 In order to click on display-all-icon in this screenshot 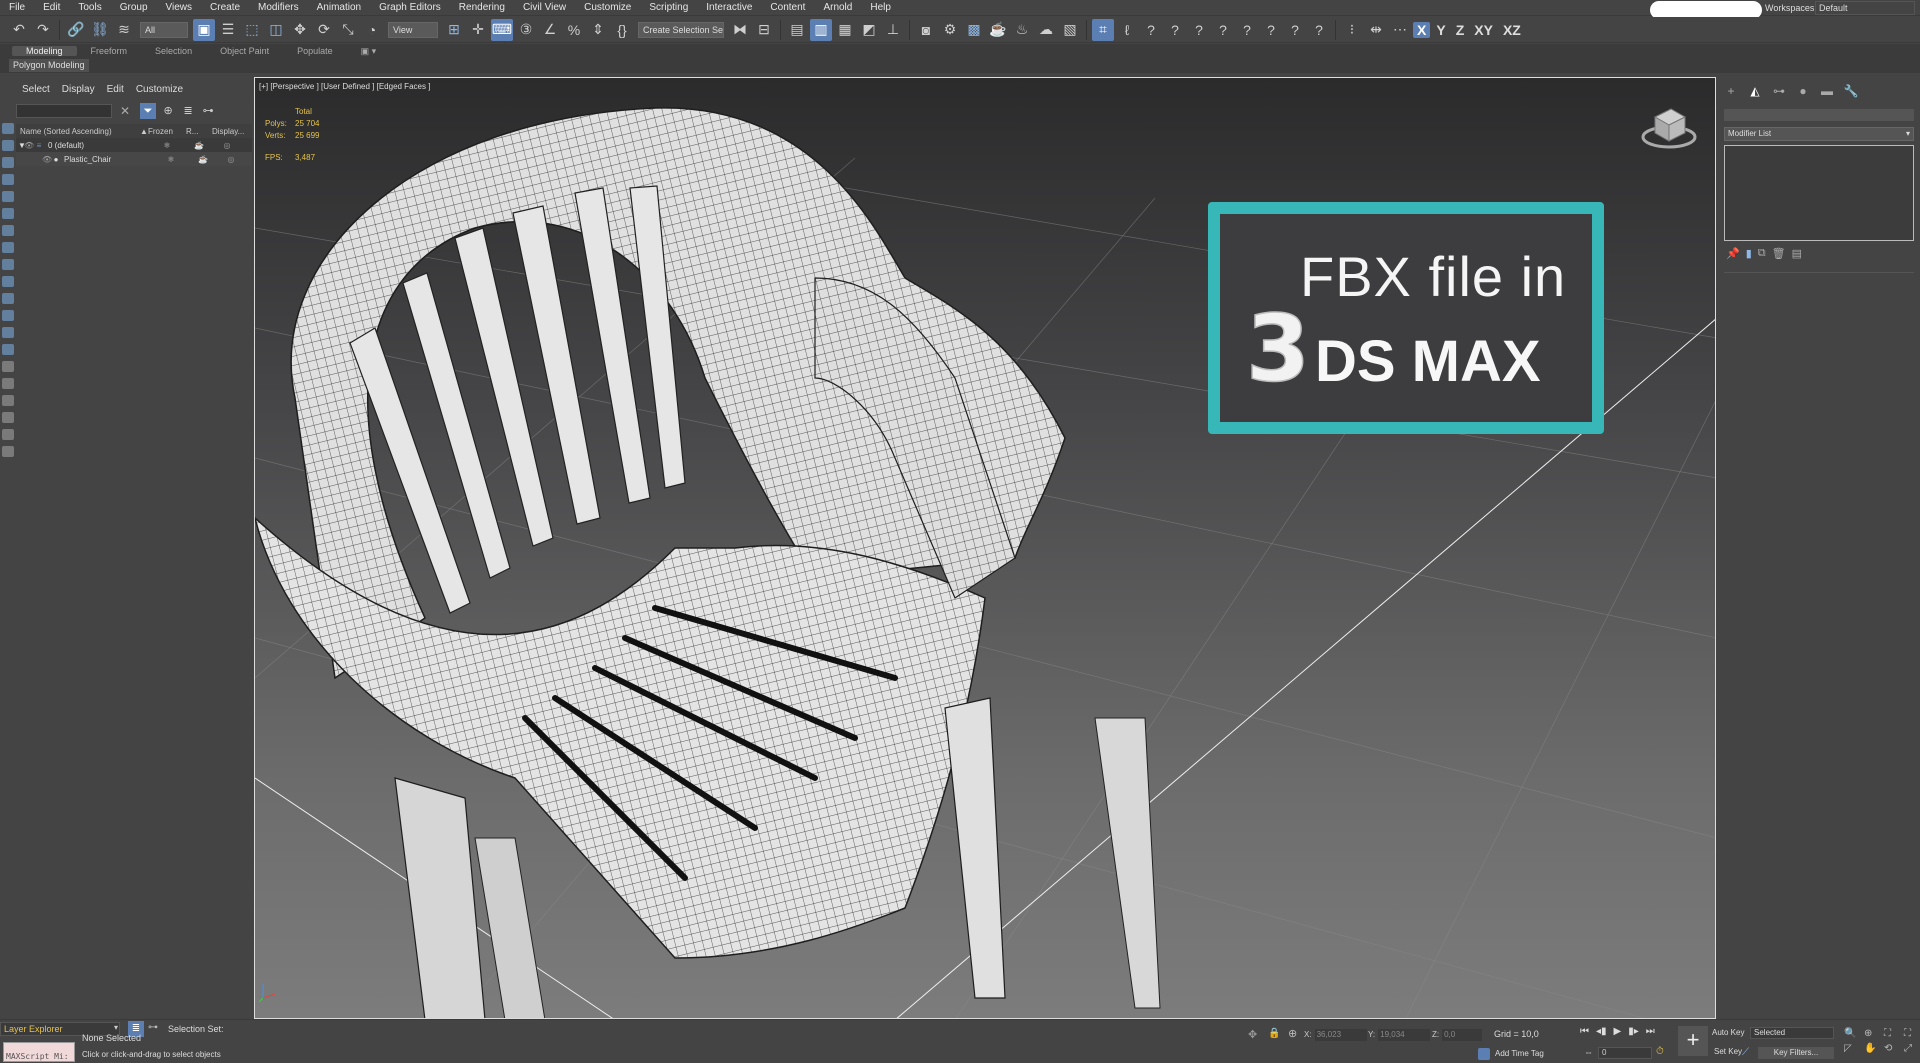, I will do `click(8, 145)`.